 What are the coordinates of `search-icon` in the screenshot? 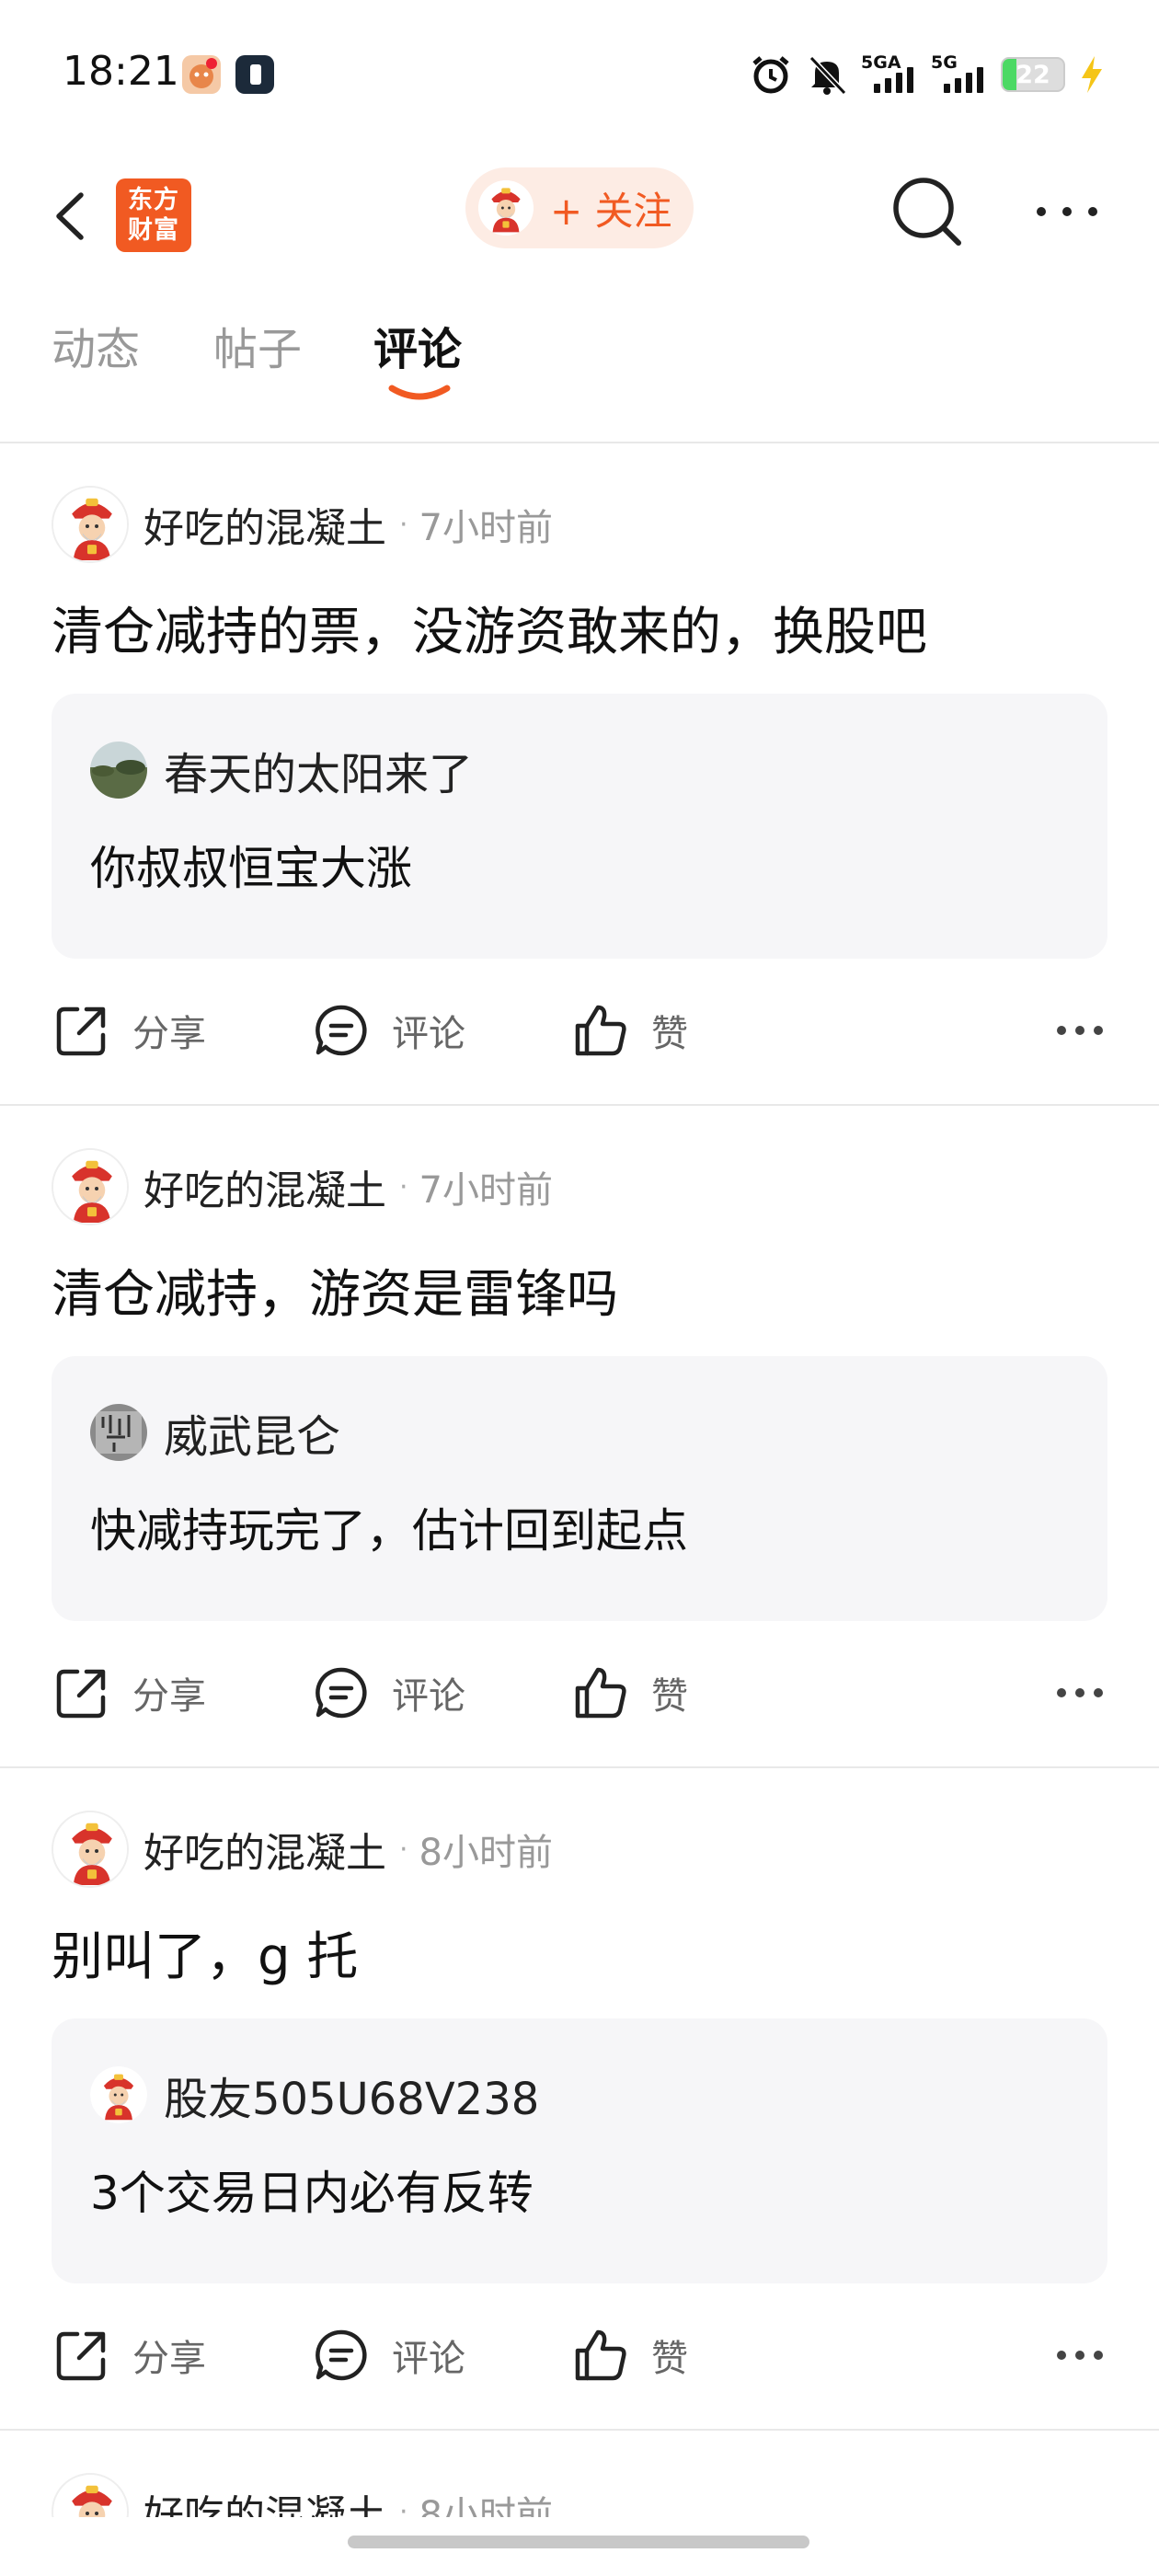 It's located at (926, 211).